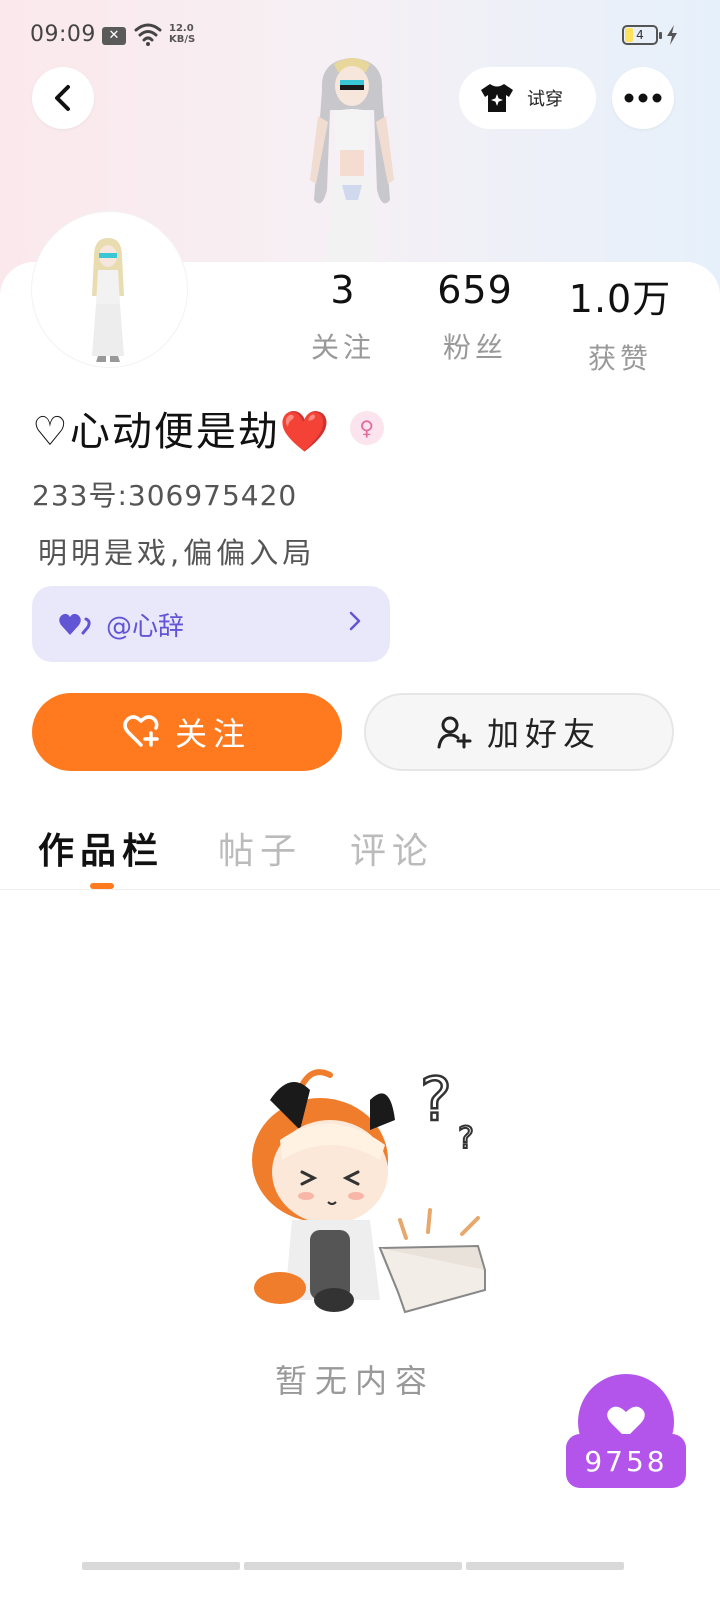  What do you see at coordinates (626, 1461) in the screenshot?
I see `like-count: 9758` at bounding box center [626, 1461].